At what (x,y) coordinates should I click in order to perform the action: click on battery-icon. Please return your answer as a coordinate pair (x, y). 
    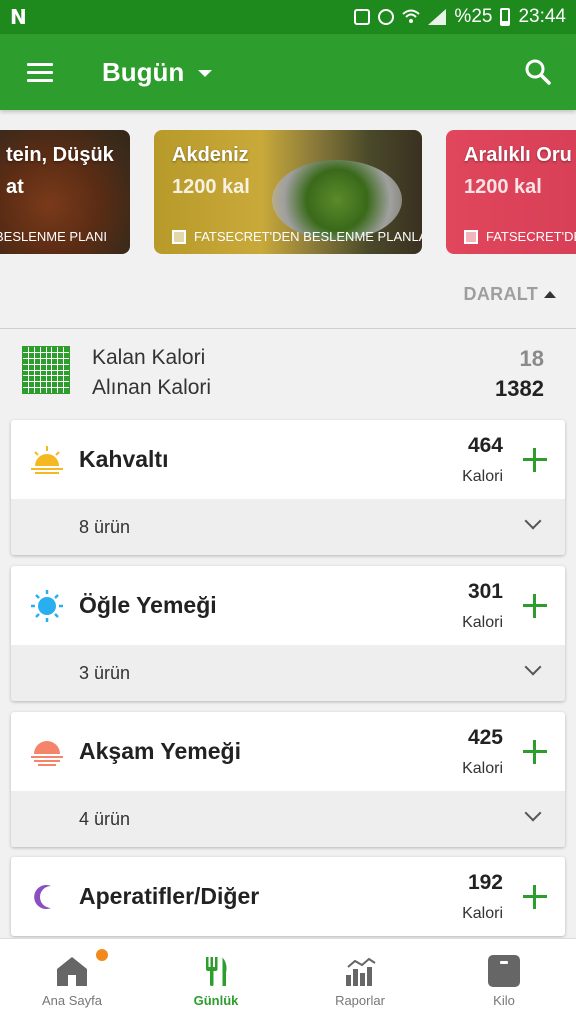
    Looking at the image, I should click on (505, 17).